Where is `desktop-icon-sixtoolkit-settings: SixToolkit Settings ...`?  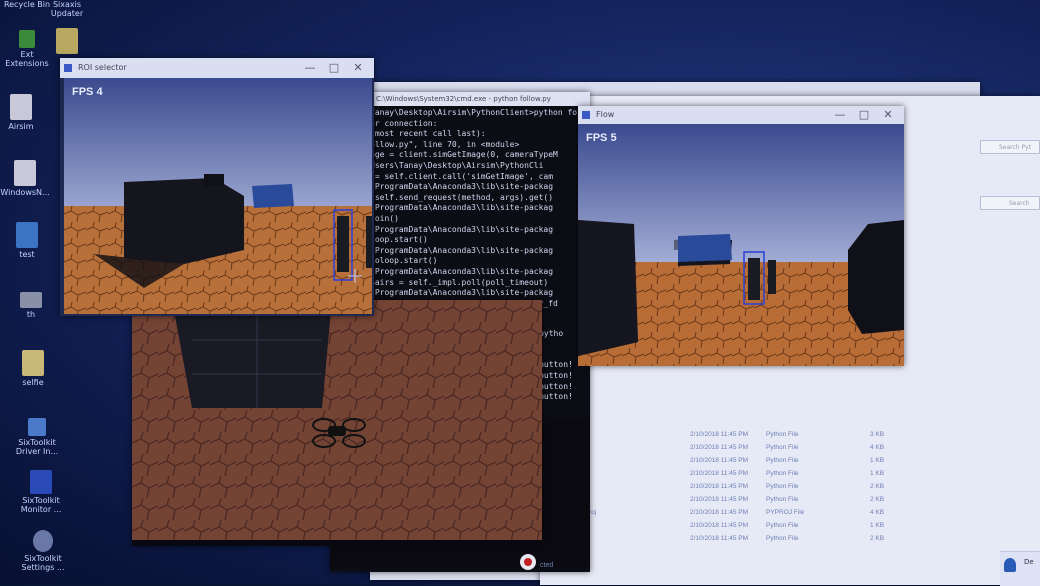 desktop-icon-sixtoolkit-settings: SixToolkit Settings ... is located at coordinates (43, 551).